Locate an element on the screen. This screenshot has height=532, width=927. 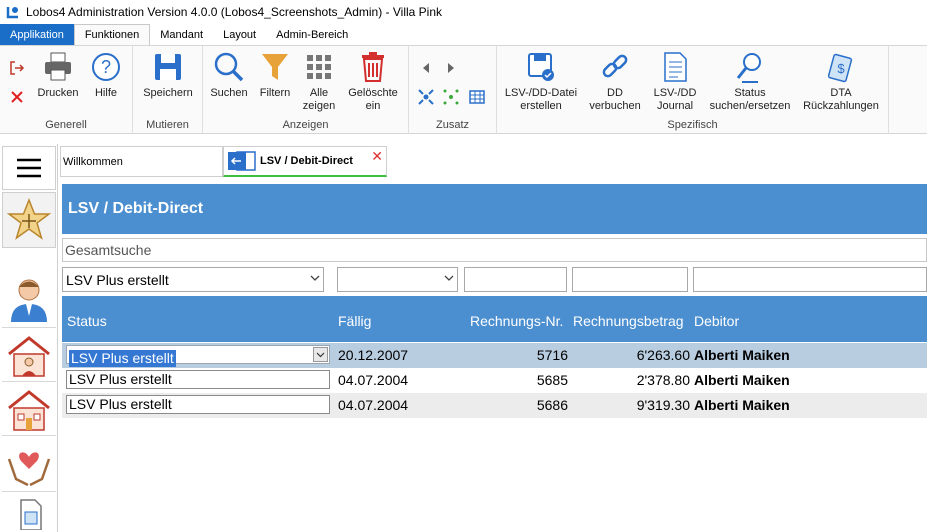
geloeschte-ein-button: Gelöschte ein is located at coordinates (373, 81).